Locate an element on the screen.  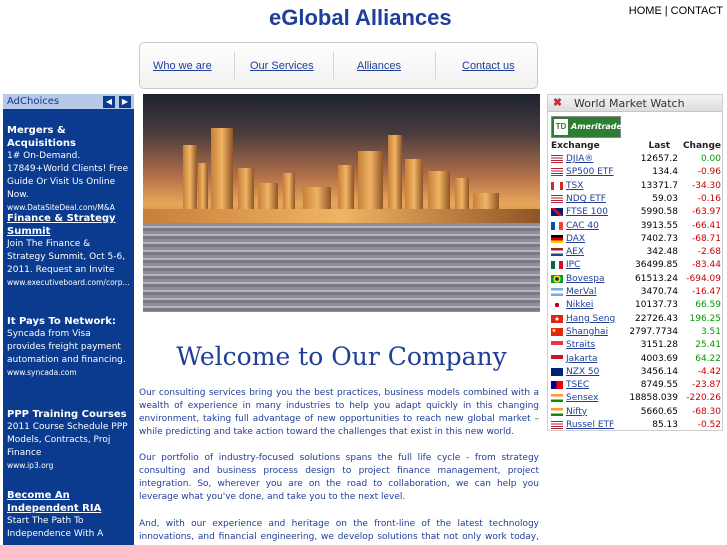
exchange-link: NDQ ETF is located at coordinates (586, 199).